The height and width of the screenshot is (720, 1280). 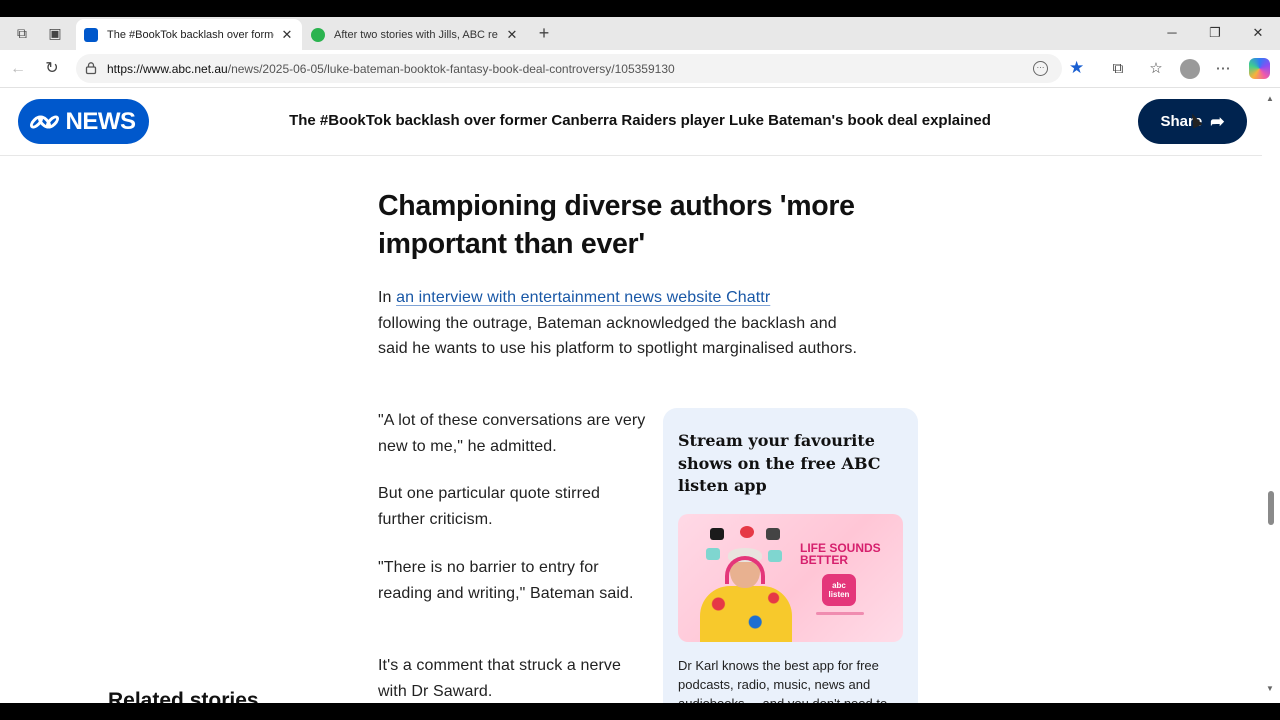 I want to click on share-arrow-icon: ➦, so click(x=1217, y=121).